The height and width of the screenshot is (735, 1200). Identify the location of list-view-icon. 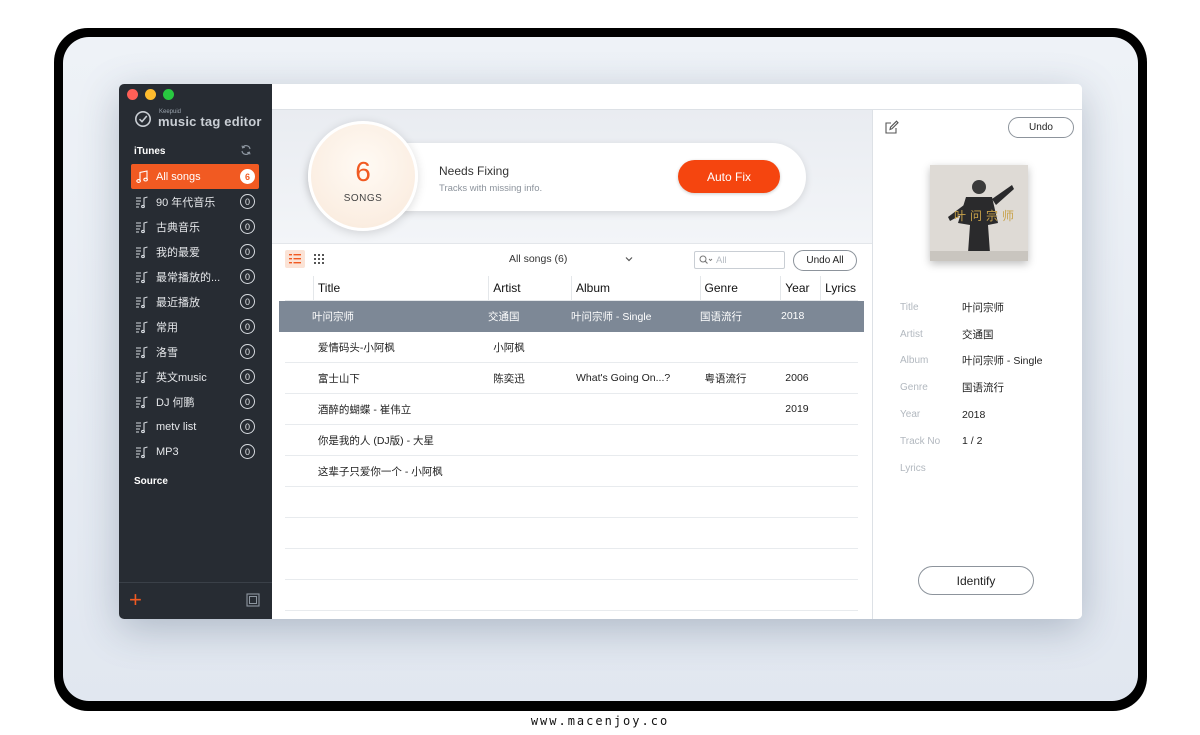
(295, 259).